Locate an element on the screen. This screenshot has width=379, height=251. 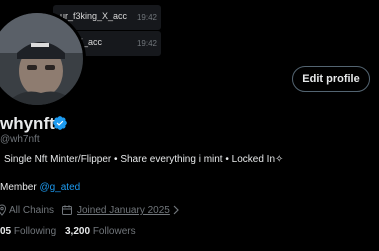
followers-count: 3,200 is located at coordinates (78, 231).